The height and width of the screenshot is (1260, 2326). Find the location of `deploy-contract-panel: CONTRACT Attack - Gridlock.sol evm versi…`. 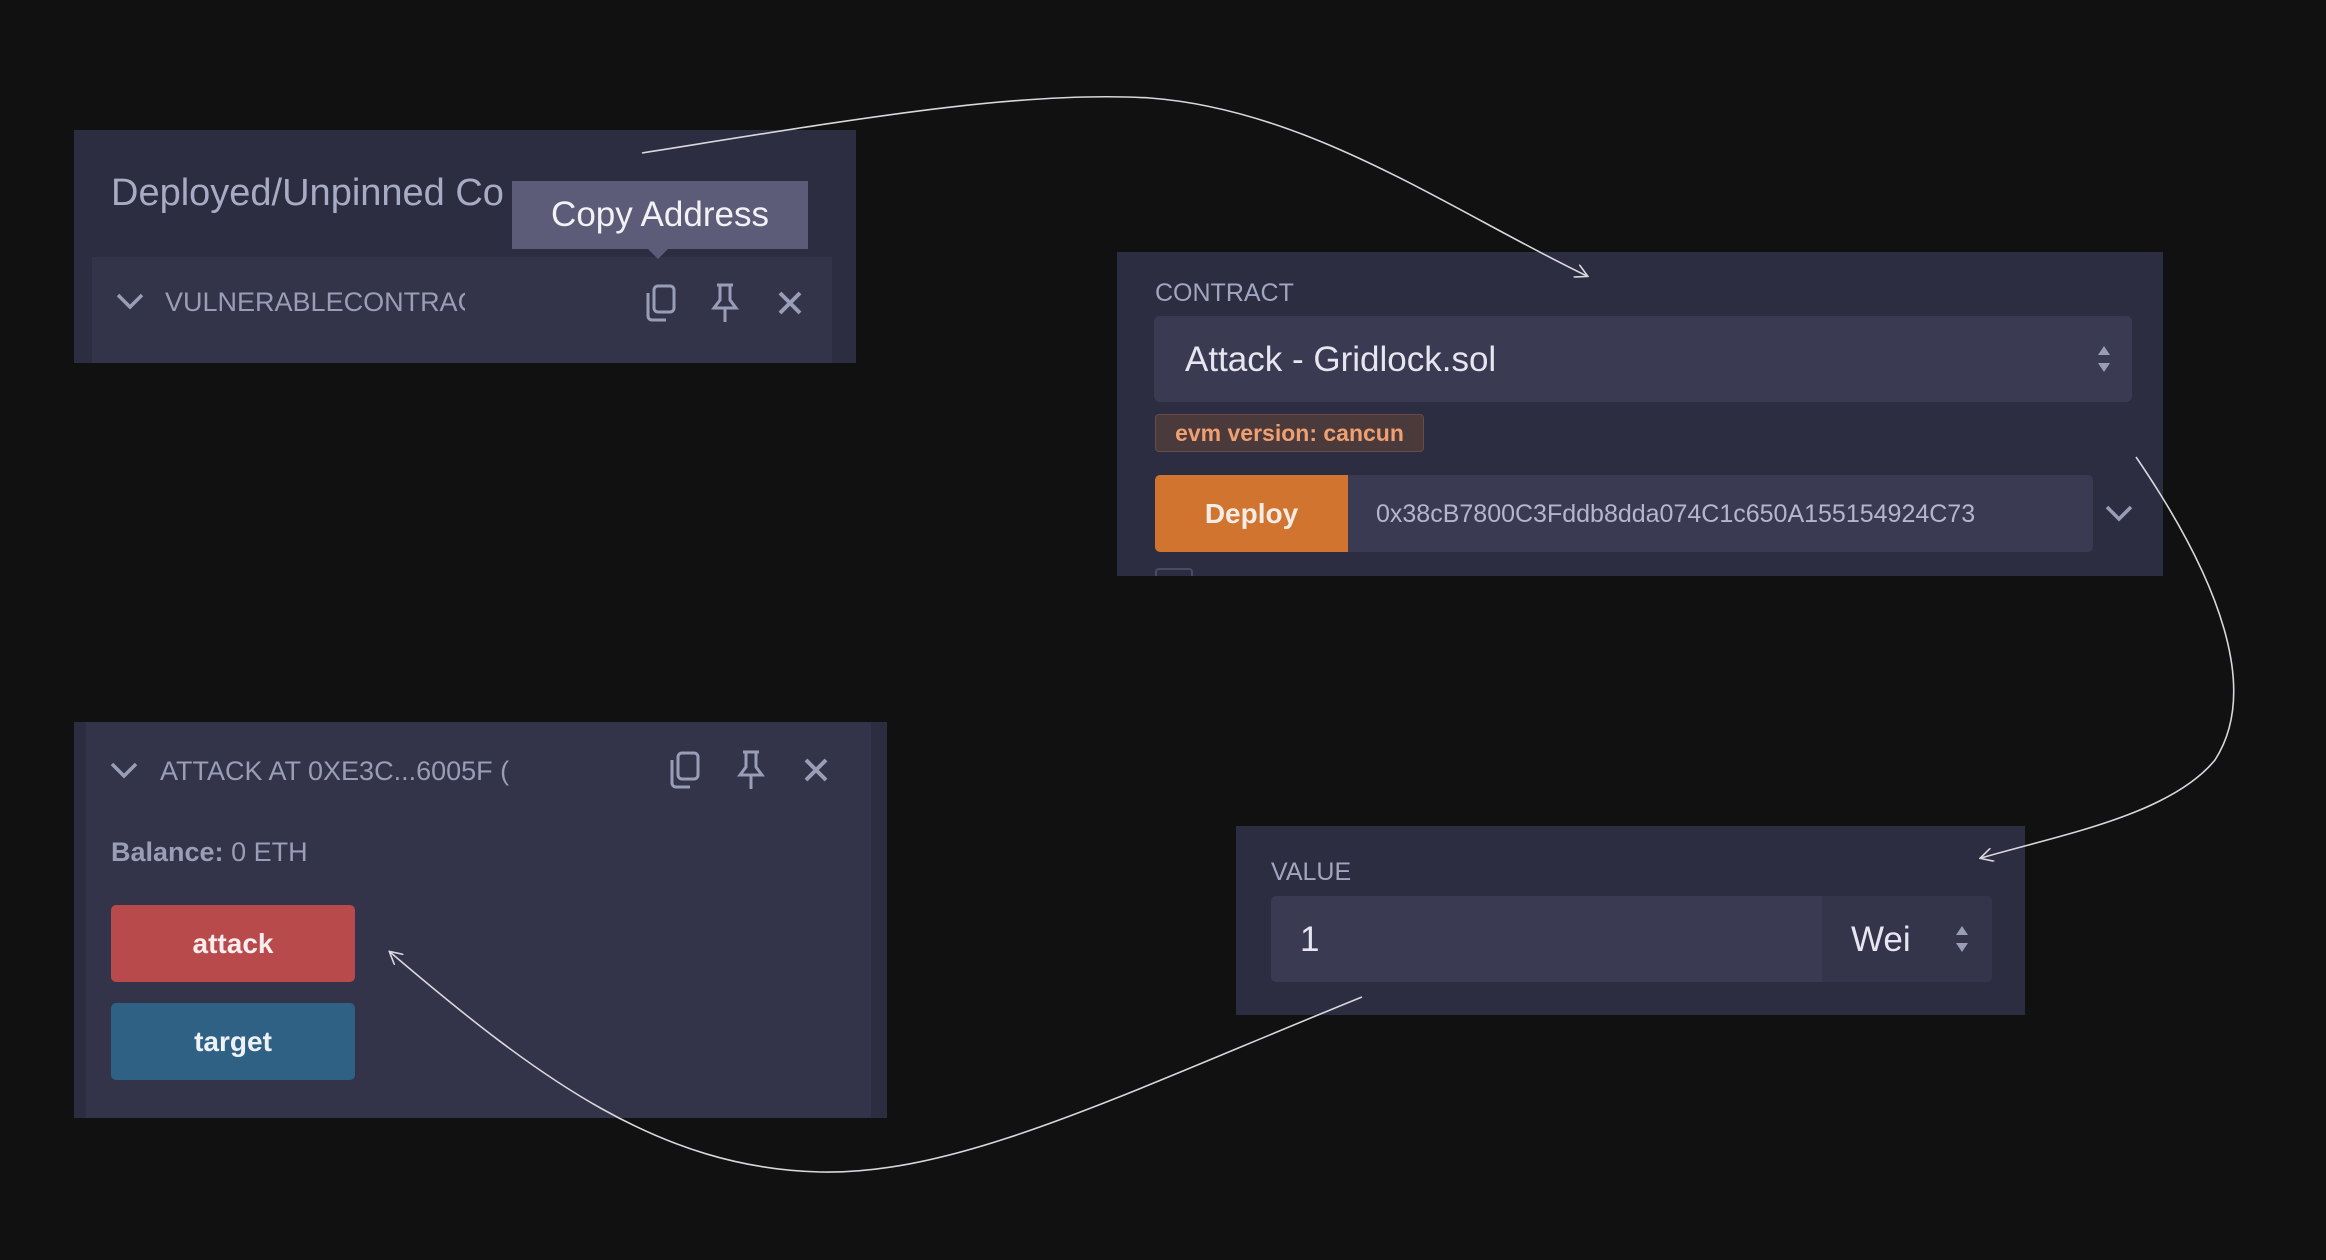

deploy-contract-panel: CONTRACT Attack - Gridlock.sol evm versi… is located at coordinates (1640, 414).